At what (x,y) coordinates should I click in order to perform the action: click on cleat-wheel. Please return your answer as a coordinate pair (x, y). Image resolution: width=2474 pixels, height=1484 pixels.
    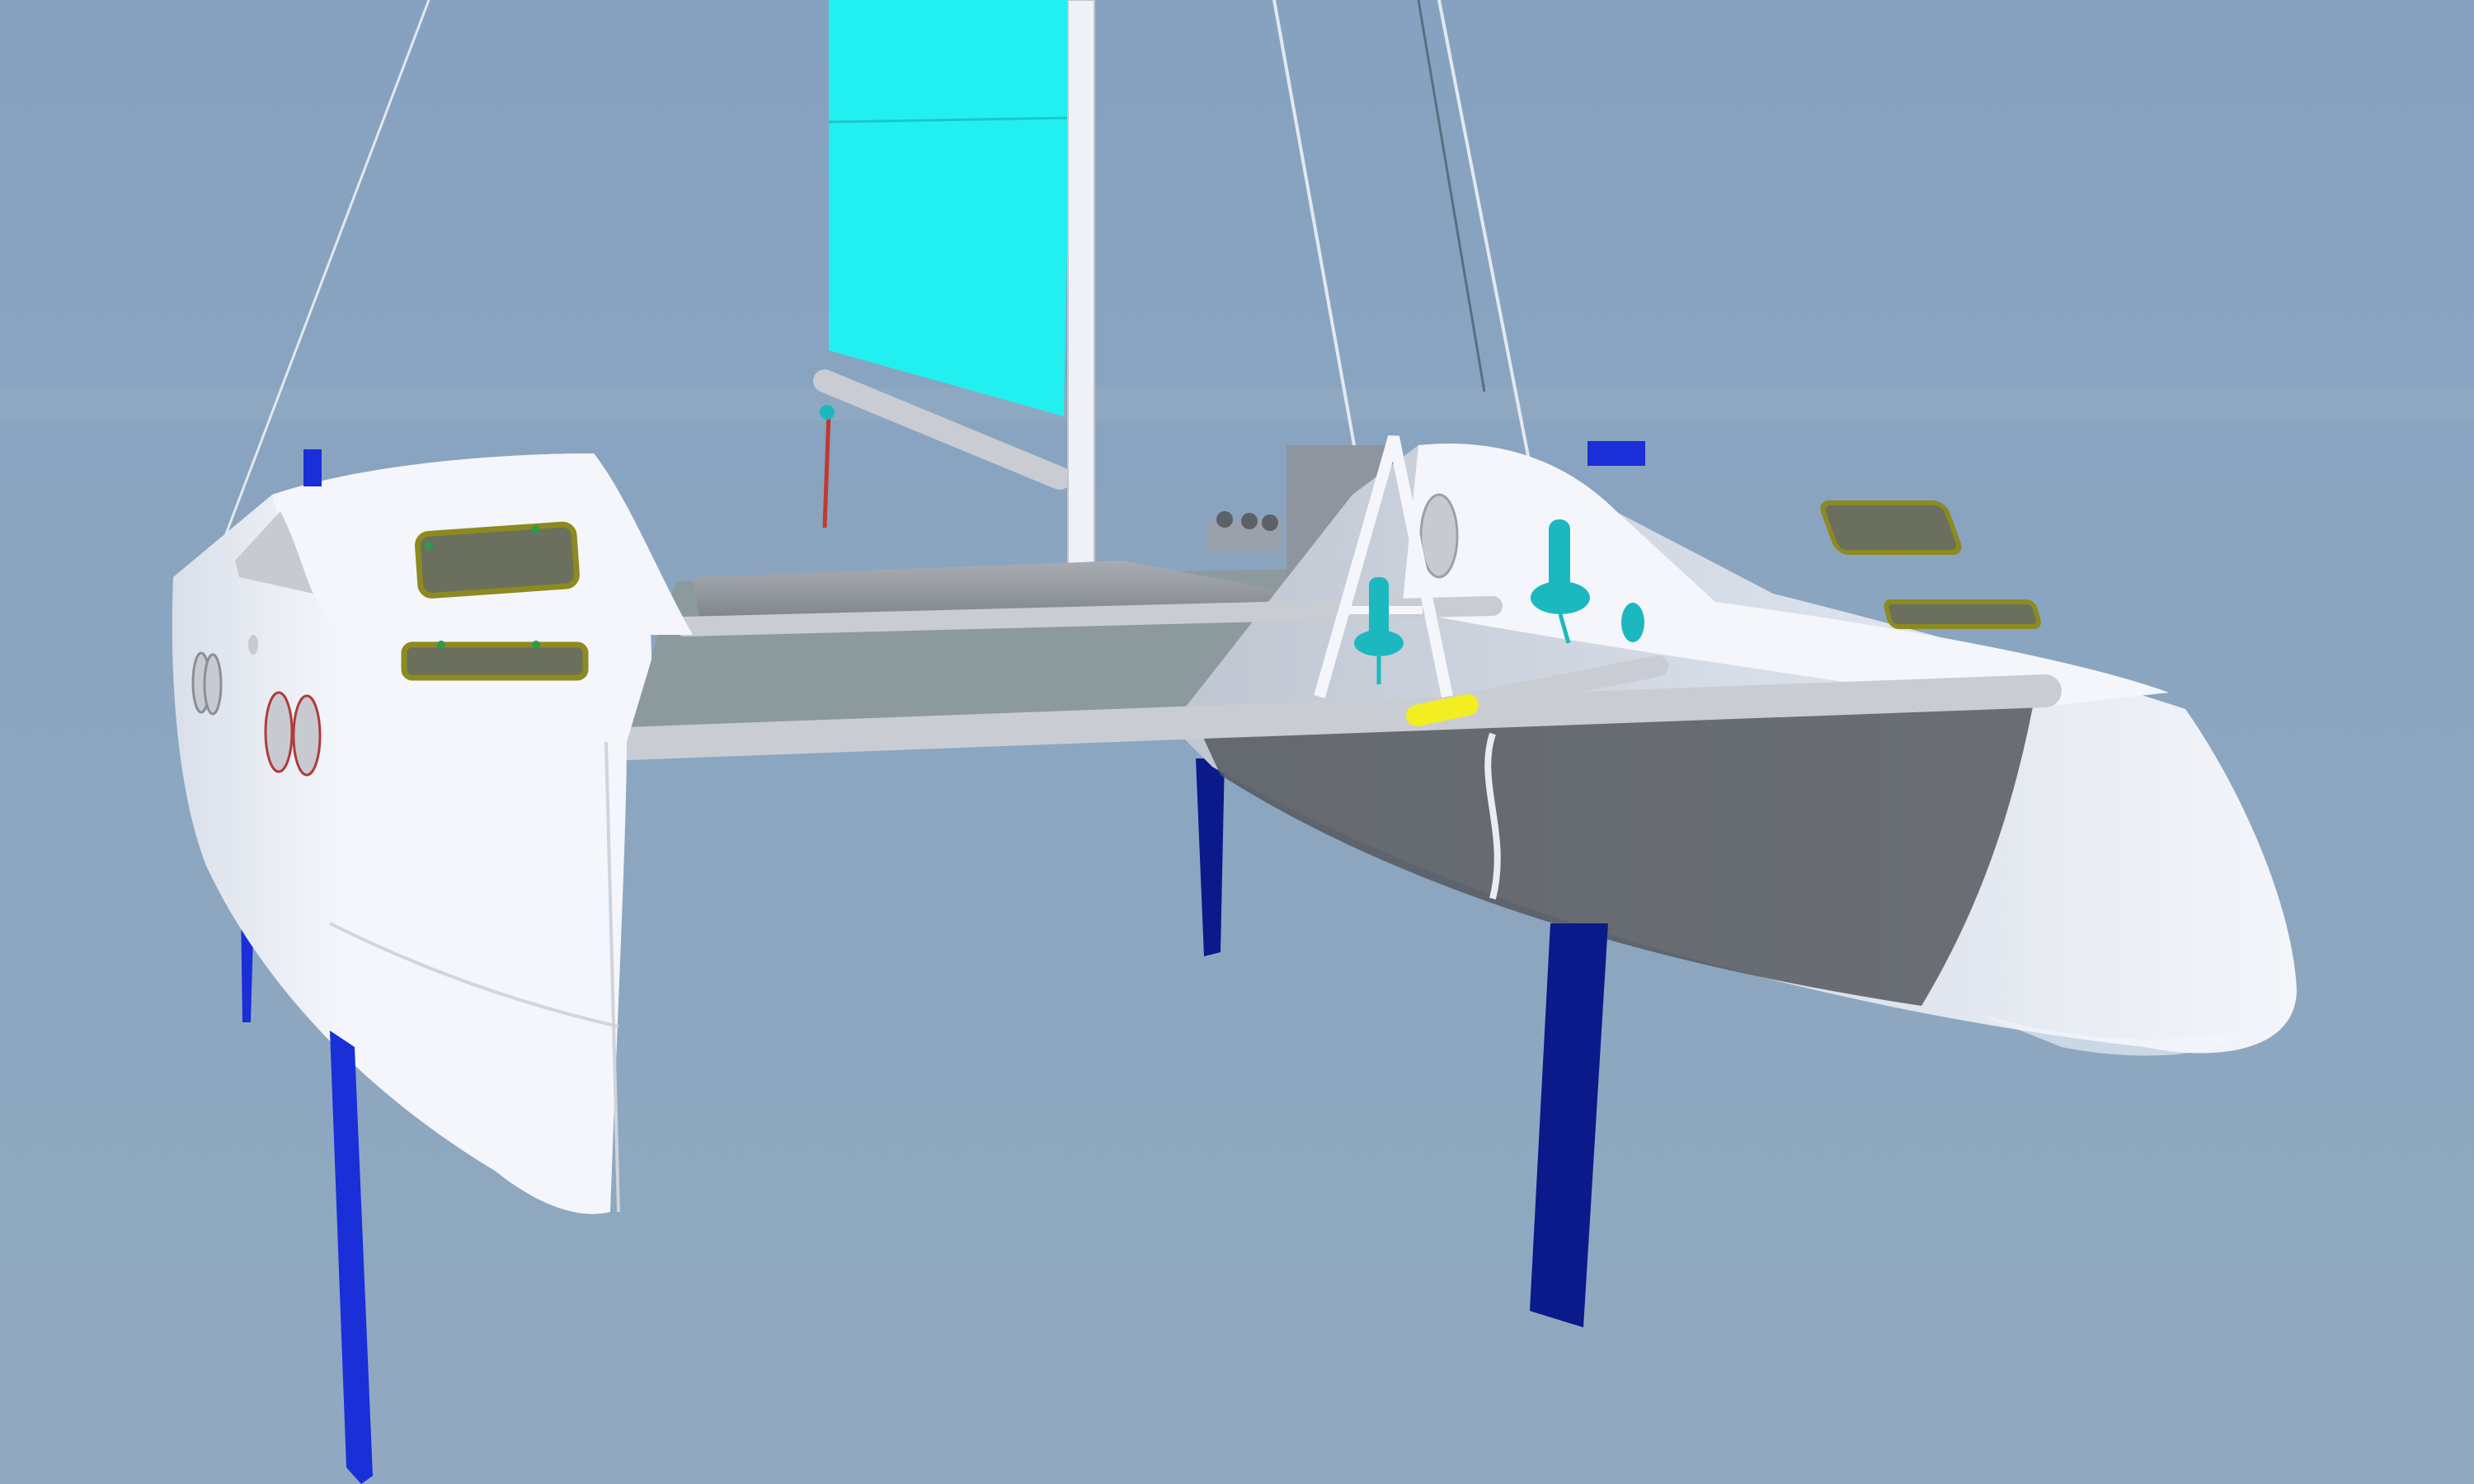
    Looking at the image, I should click on (1632, 622).